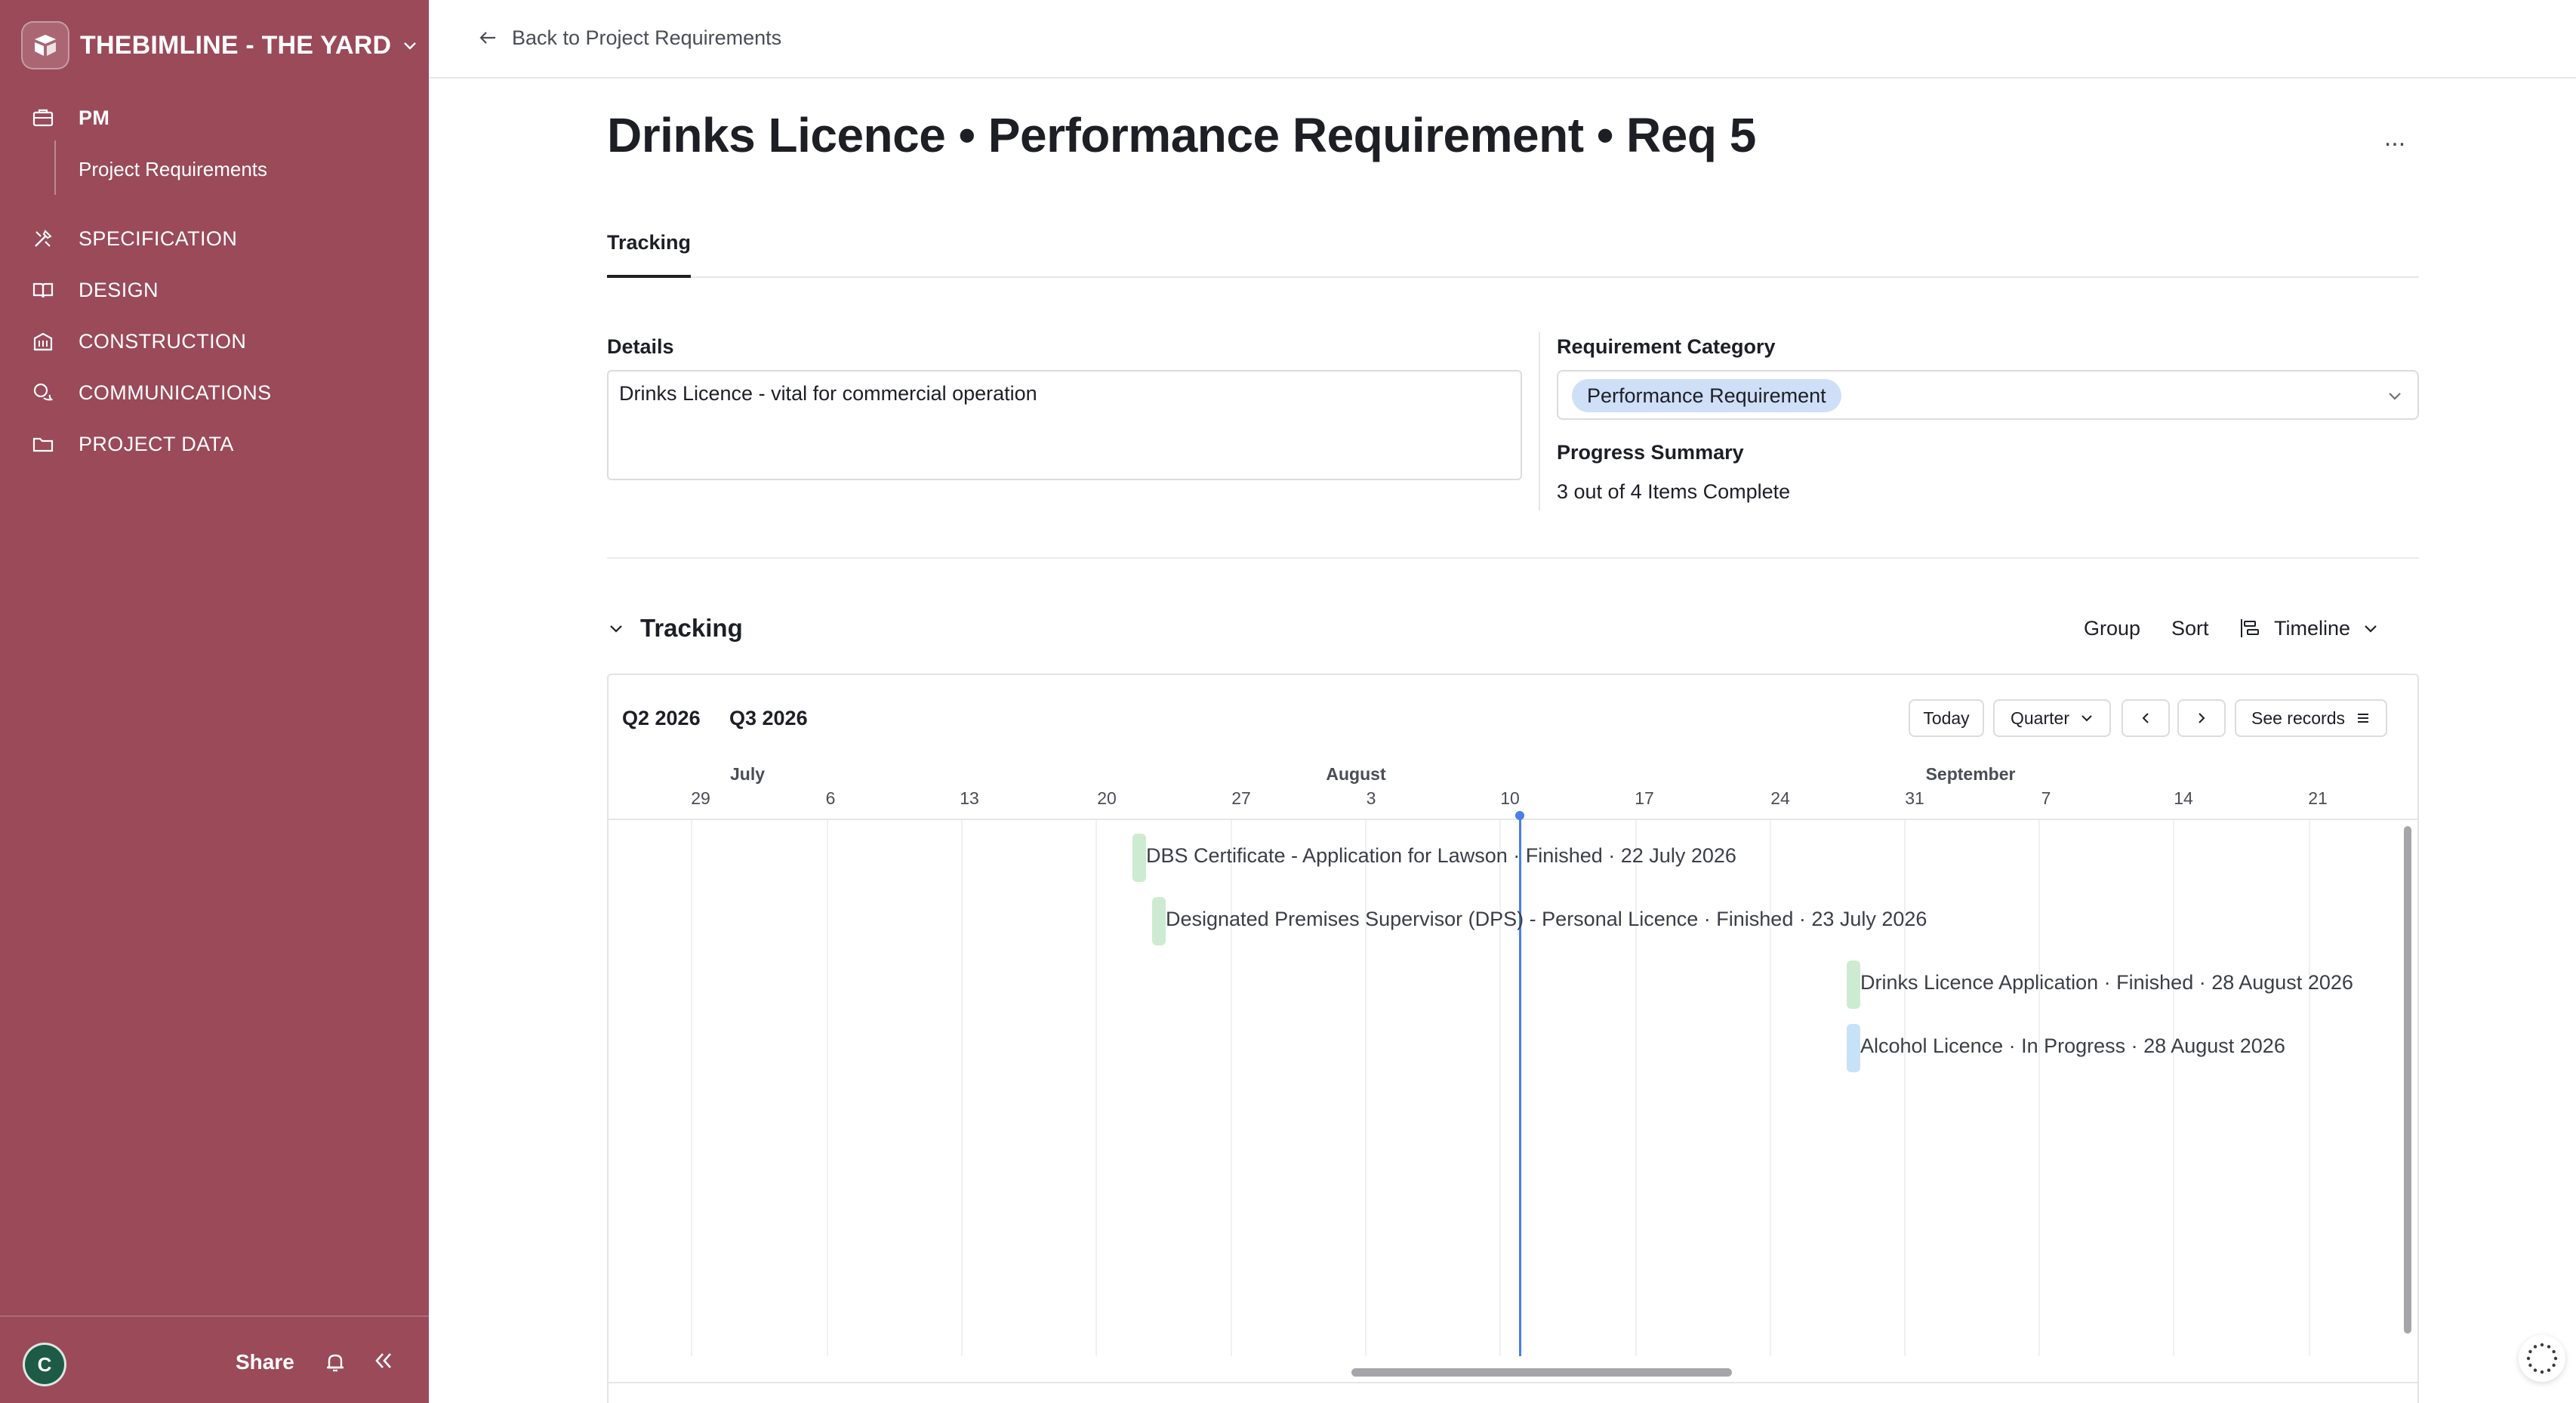  Describe the element at coordinates (830, 798) in the screenshot. I see `day-label: 6` at that location.